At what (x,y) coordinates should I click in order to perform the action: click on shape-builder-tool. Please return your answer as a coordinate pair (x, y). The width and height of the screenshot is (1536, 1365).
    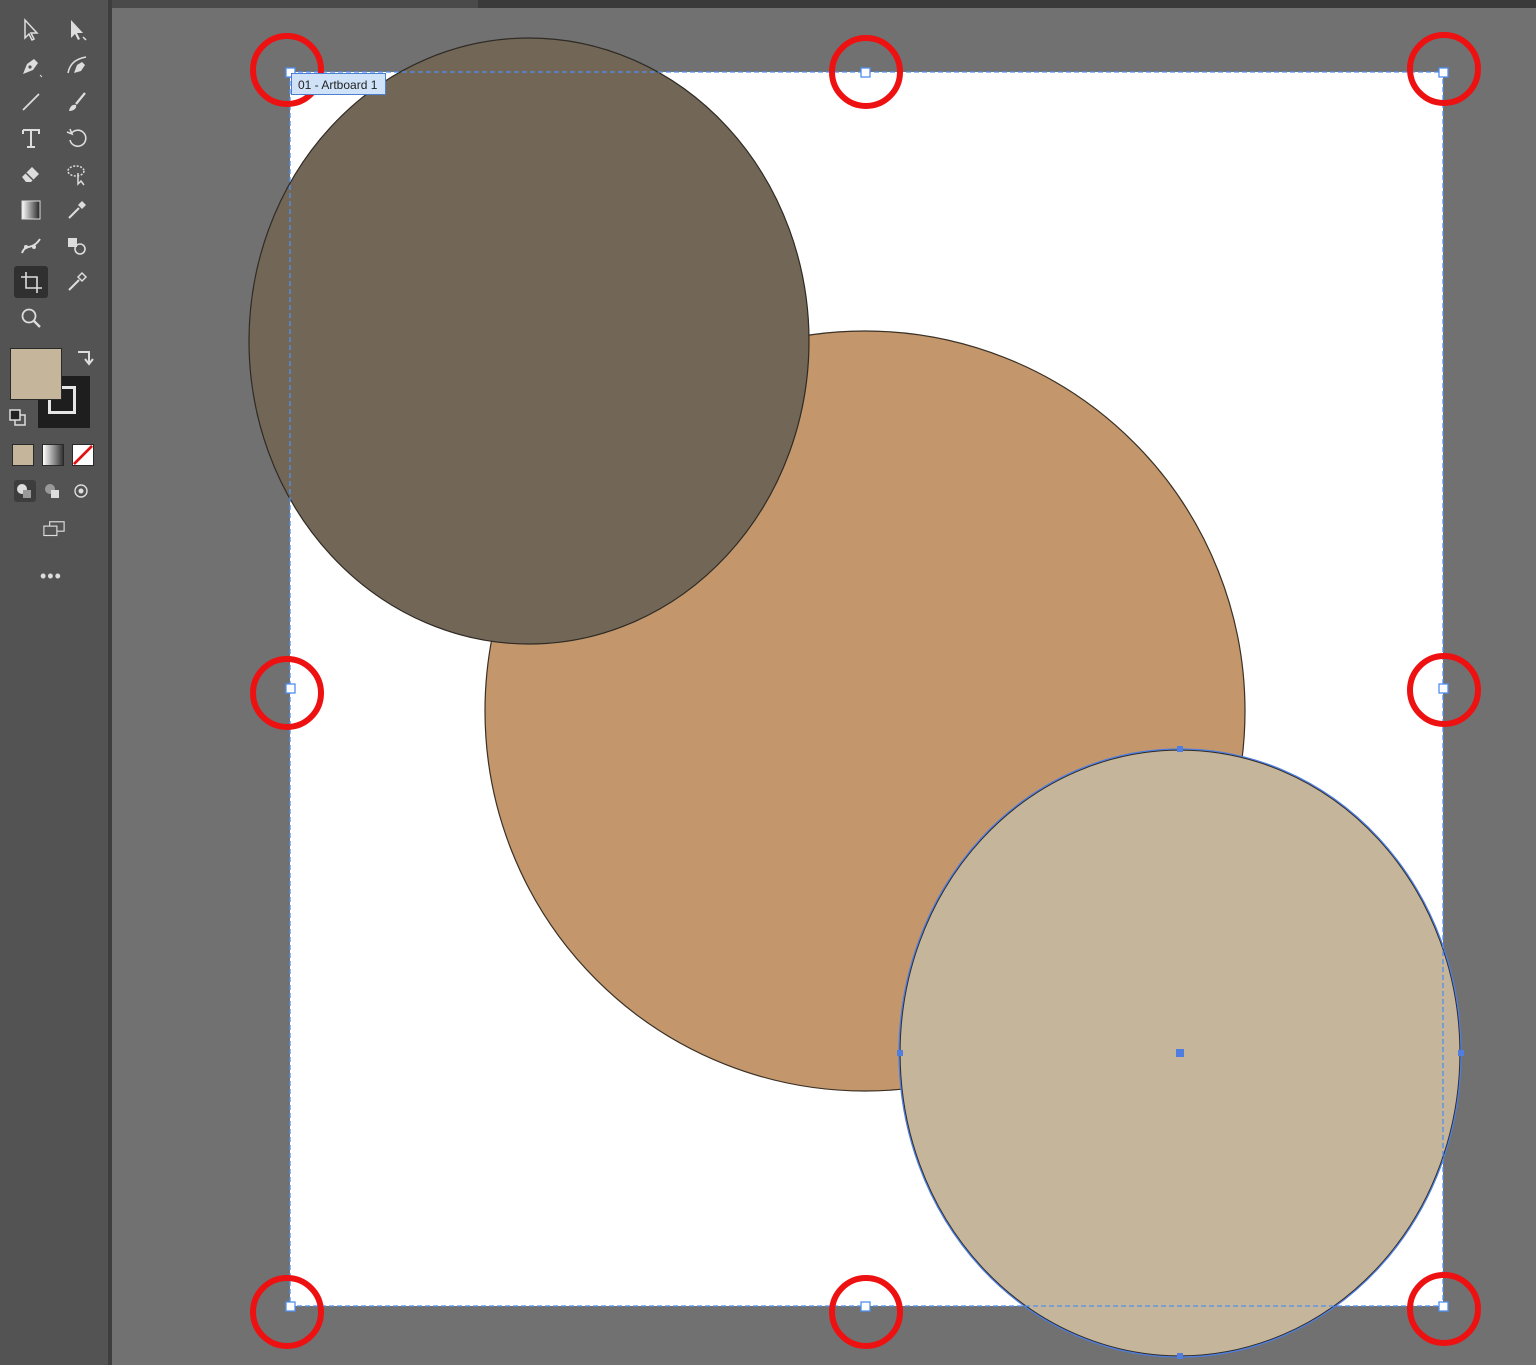
    Looking at the image, I should click on (77, 246).